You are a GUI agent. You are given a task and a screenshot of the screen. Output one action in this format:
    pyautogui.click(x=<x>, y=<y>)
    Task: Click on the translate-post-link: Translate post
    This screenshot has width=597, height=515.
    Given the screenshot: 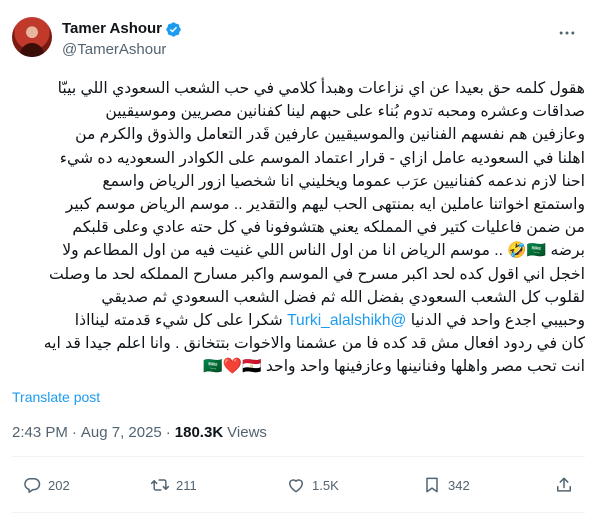 What is the action you would take?
    pyautogui.click(x=56, y=397)
    